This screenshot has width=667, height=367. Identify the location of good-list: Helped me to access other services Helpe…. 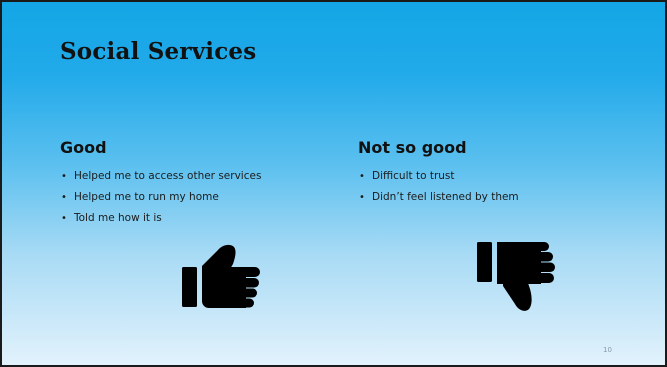
(210, 197).